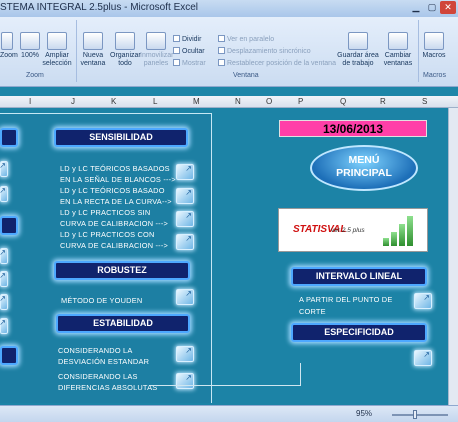  Describe the element at coordinates (7, 41) in the screenshot. I see `magnifier-icon` at that location.